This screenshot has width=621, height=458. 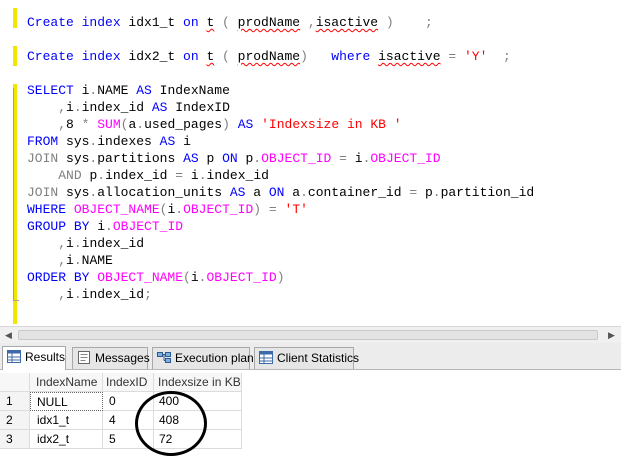 I want to click on grid-cell: NULL, so click(x=66, y=401).